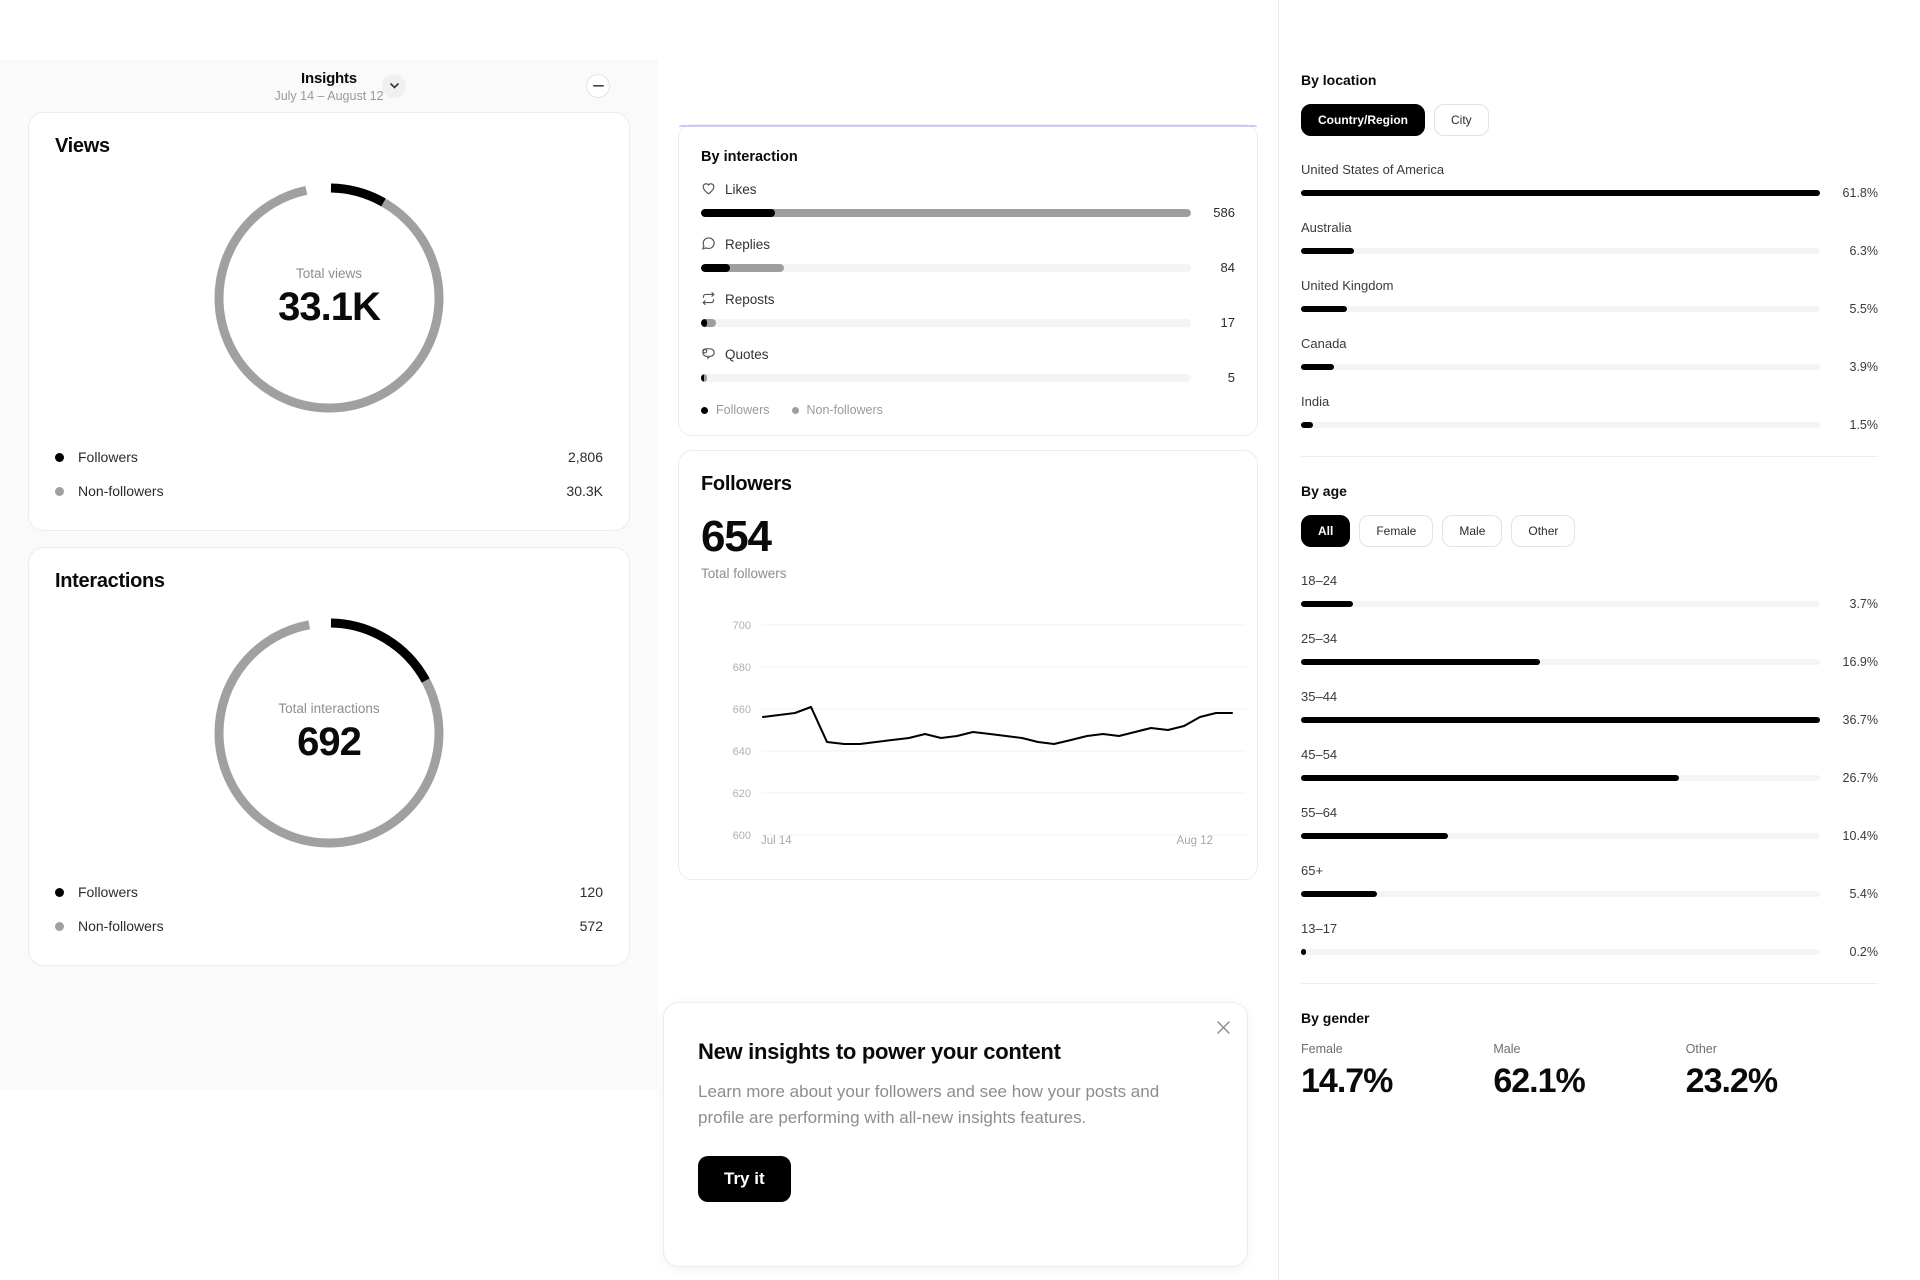 The height and width of the screenshot is (1280, 1920). Describe the element at coordinates (968, 310) in the screenshot. I see `interaction-row-reposts: Reposts 17` at that location.